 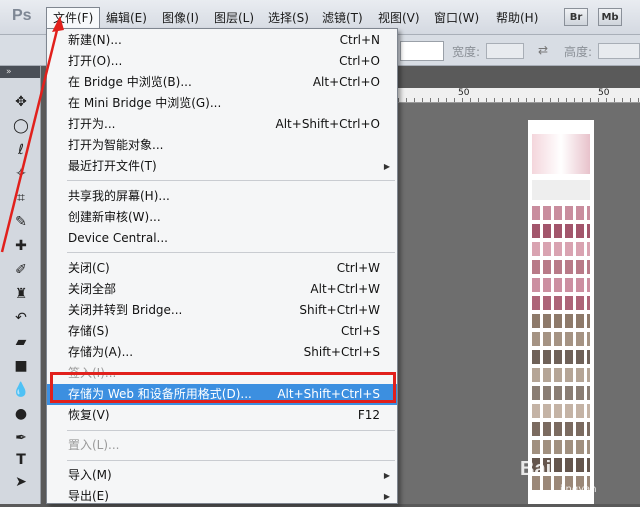 What do you see at coordinates (58, 24) in the screenshot?
I see `arrow-head` at bounding box center [58, 24].